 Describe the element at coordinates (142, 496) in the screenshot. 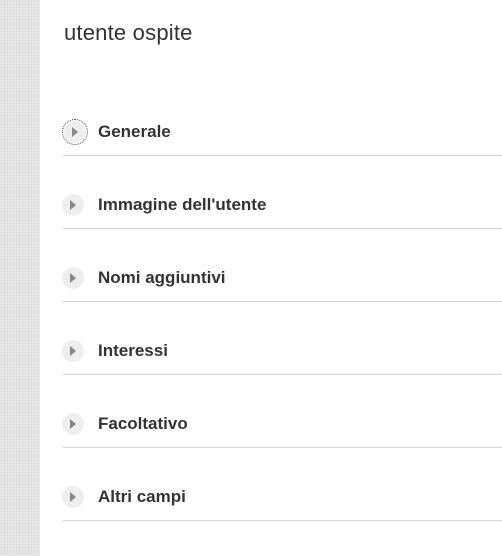

I see `section-label: Altri campi` at that location.